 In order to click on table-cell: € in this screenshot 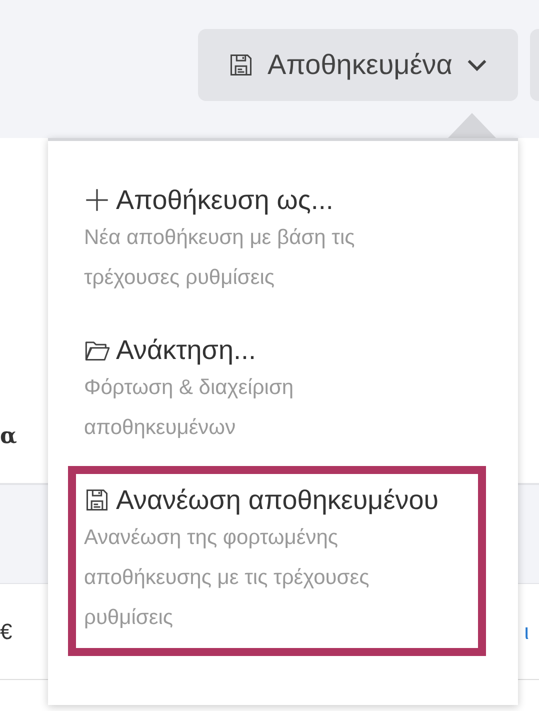, I will do `click(6, 631)`.